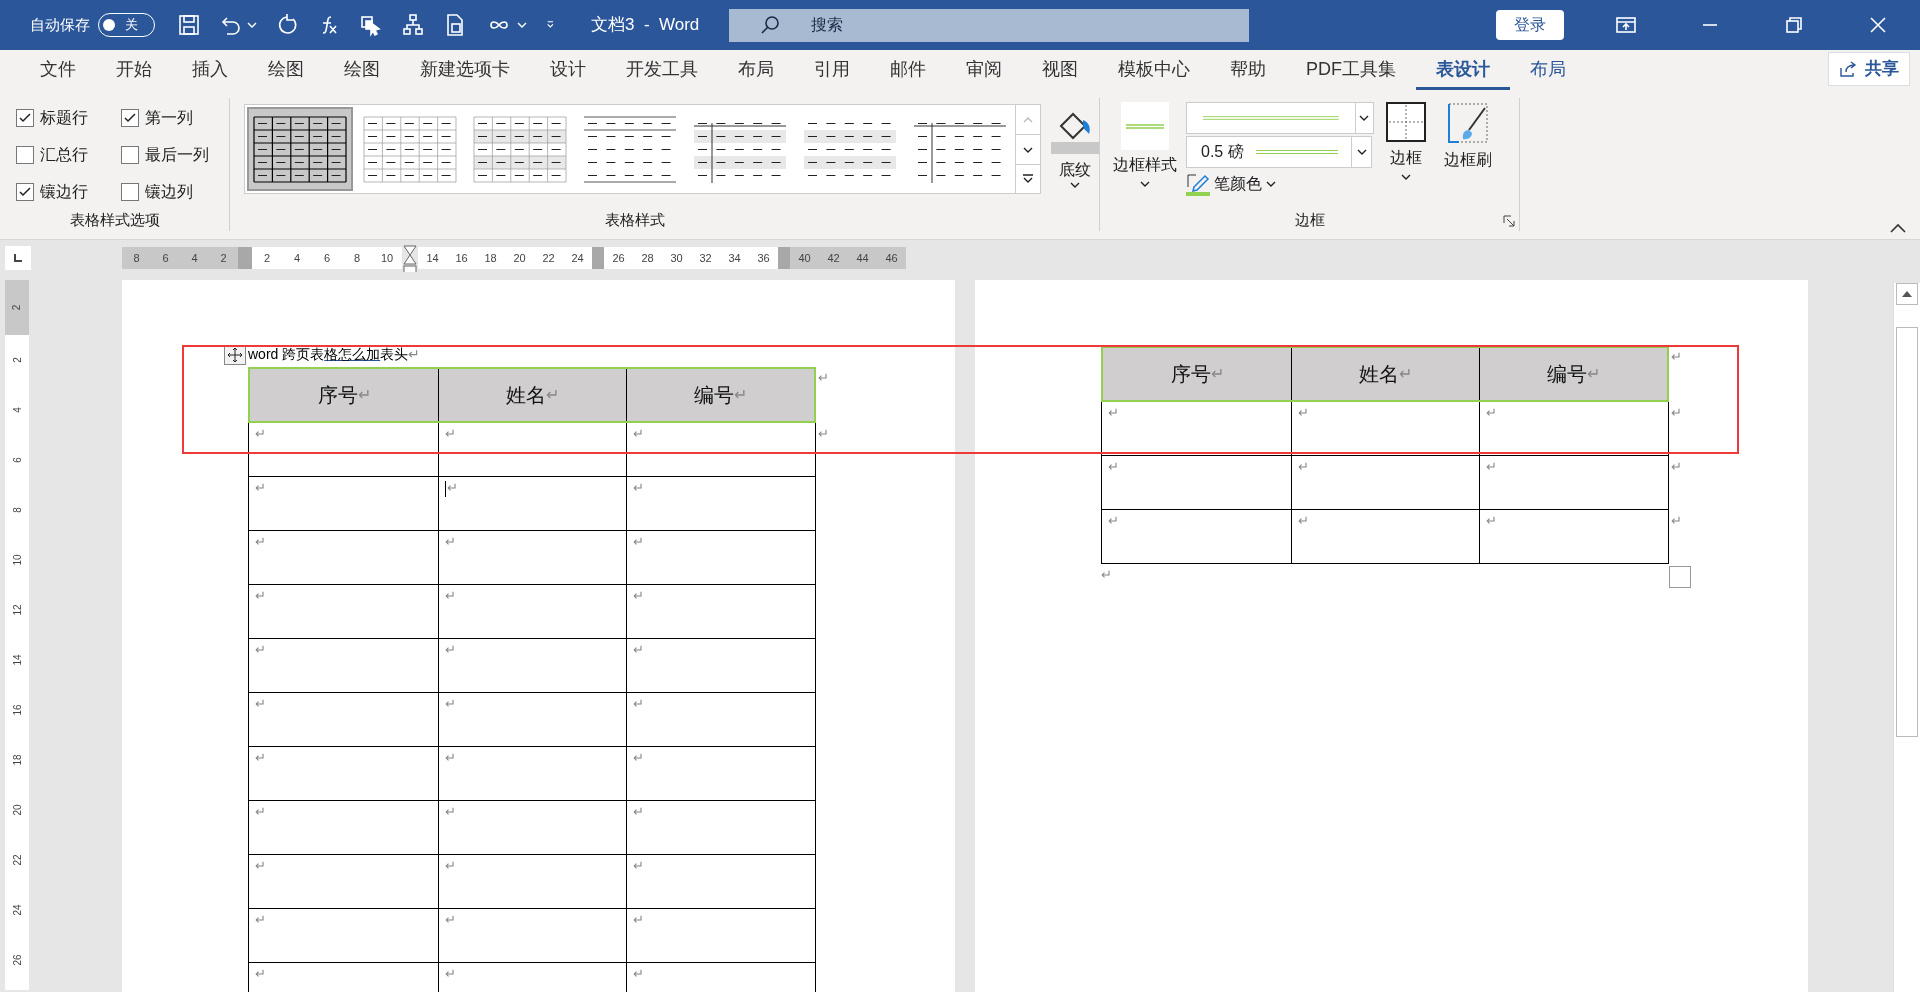  Describe the element at coordinates (1248, 71) in the screenshot. I see `ribbon-tab: 帮助` at that location.